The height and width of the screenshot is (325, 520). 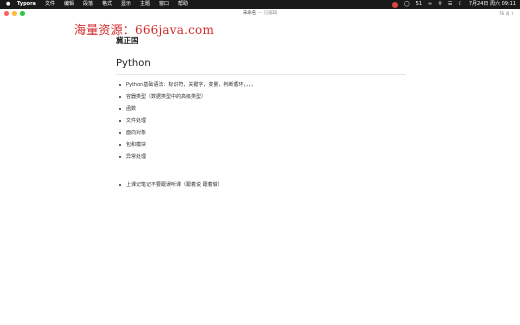 What do you see at coordinates (186, 85) in the screenshot?
I see `list-item: Python基础语法：标识符，关键字，变量，判断循环，，，，` at bounding box center [186, 85].